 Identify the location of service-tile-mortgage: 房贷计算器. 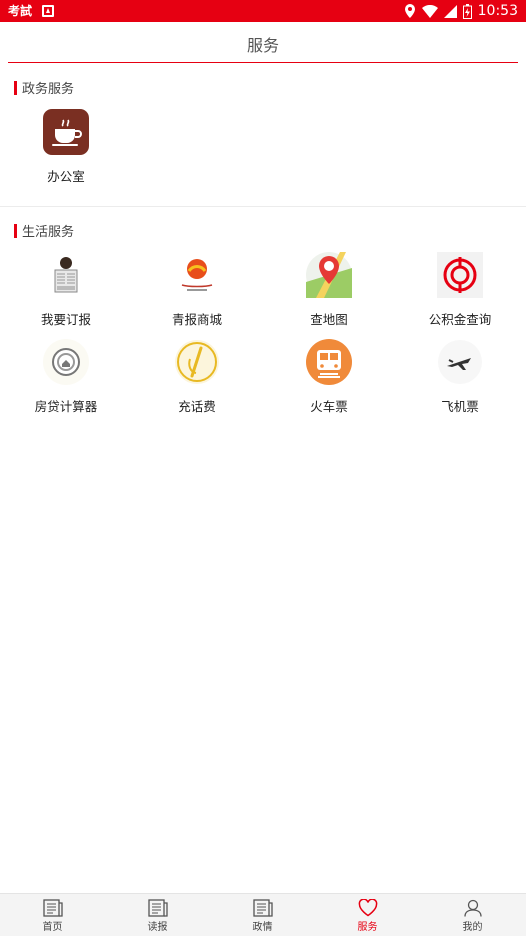
(66, 377).